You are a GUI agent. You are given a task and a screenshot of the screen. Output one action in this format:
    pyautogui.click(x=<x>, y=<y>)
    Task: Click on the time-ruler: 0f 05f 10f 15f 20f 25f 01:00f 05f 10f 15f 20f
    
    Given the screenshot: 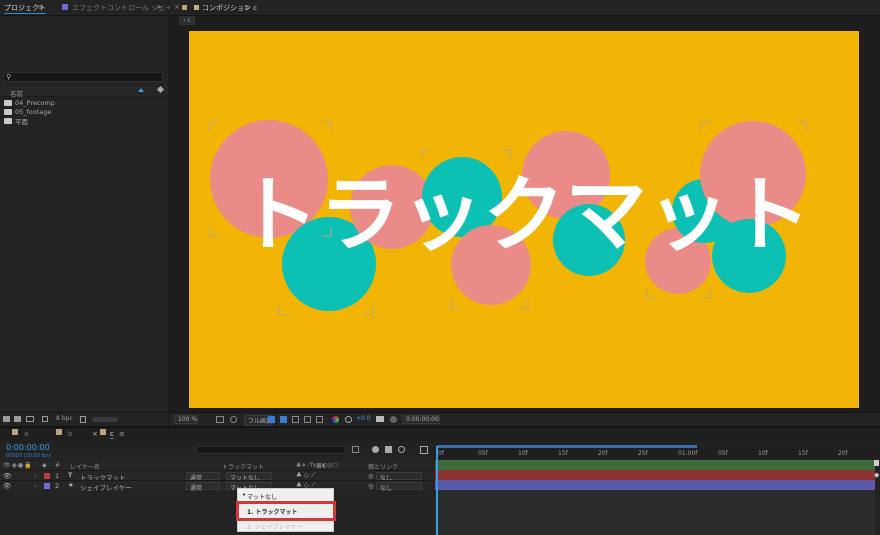 What is the action you would take?
    pyautogui.click(x=657, y=451)
    